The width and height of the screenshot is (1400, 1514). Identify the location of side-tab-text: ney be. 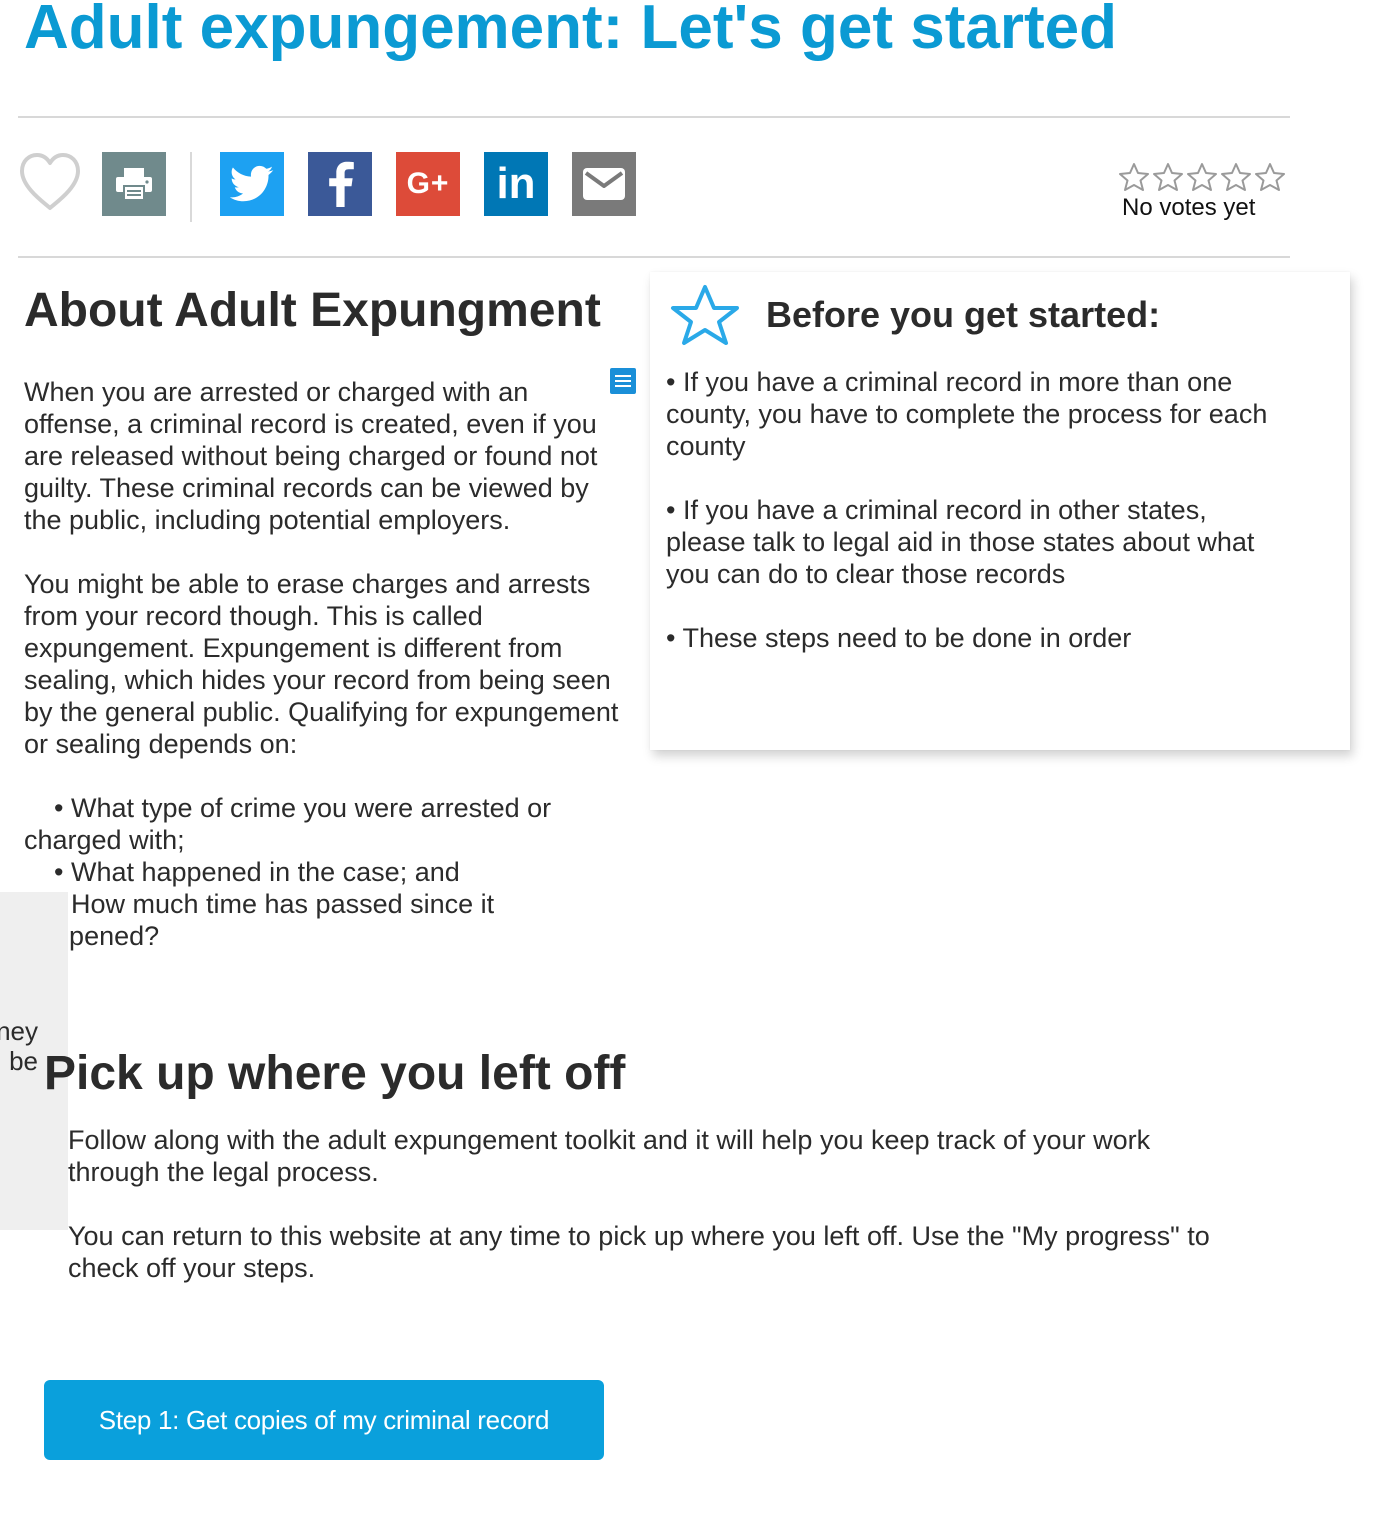
(19, 1046).